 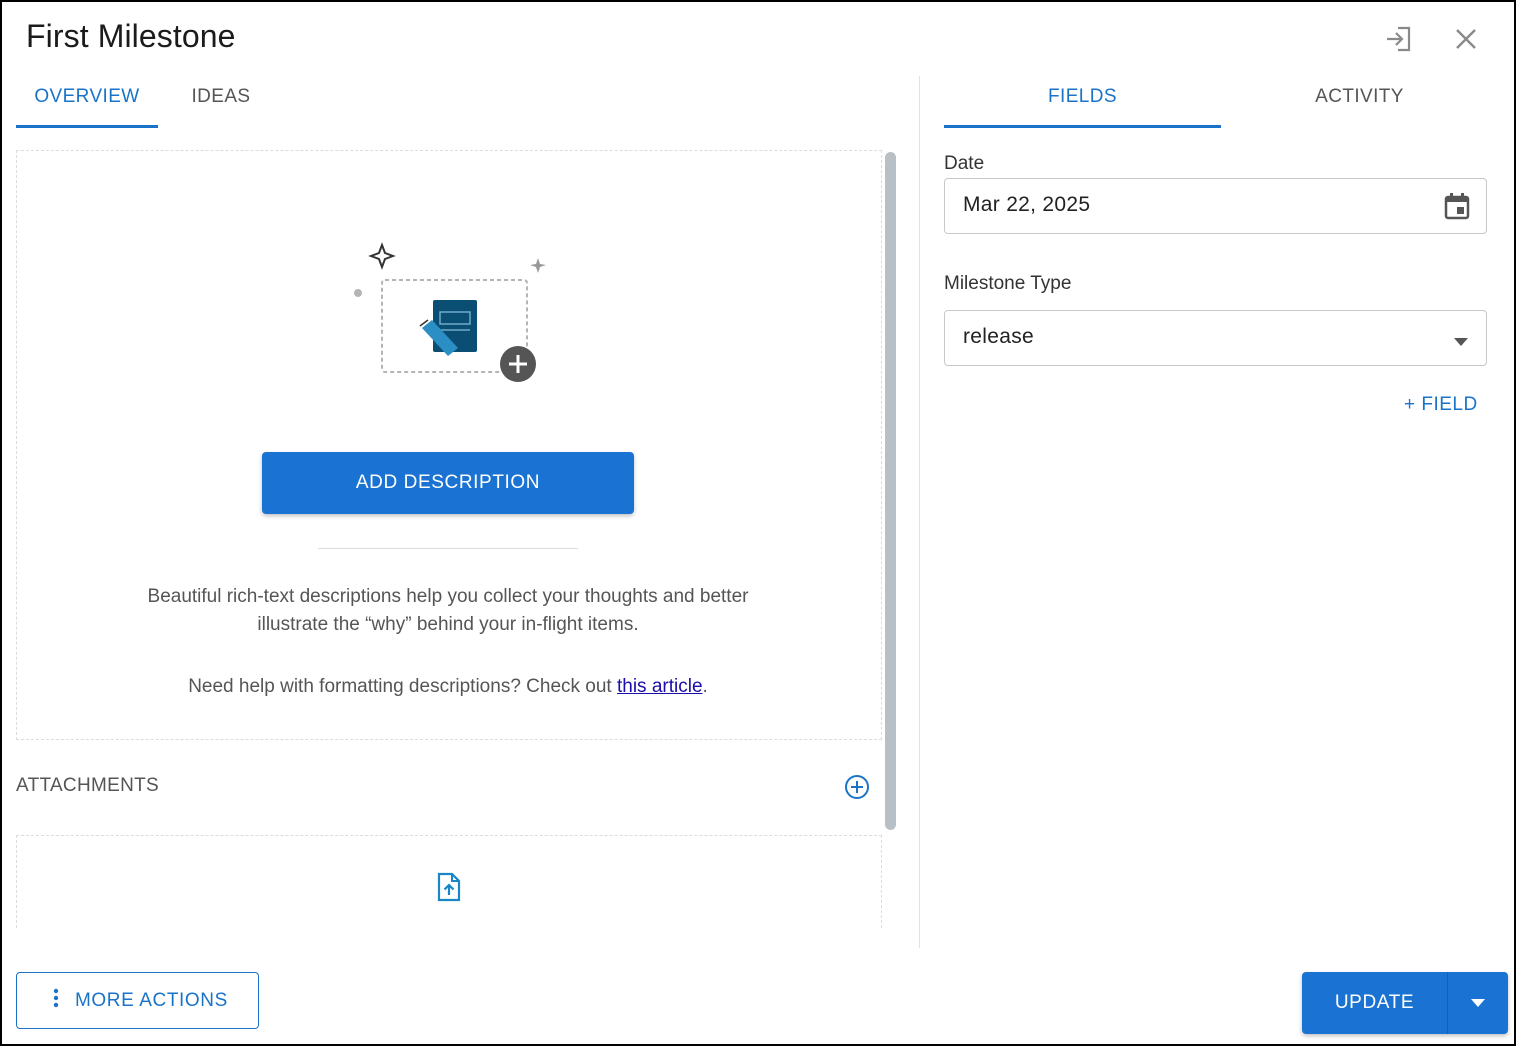 What do you see at coordinates (87, 785) in the screenshot?
I see `attachments-heading: ATTACHMENTS` at bounding box center [87, 785].